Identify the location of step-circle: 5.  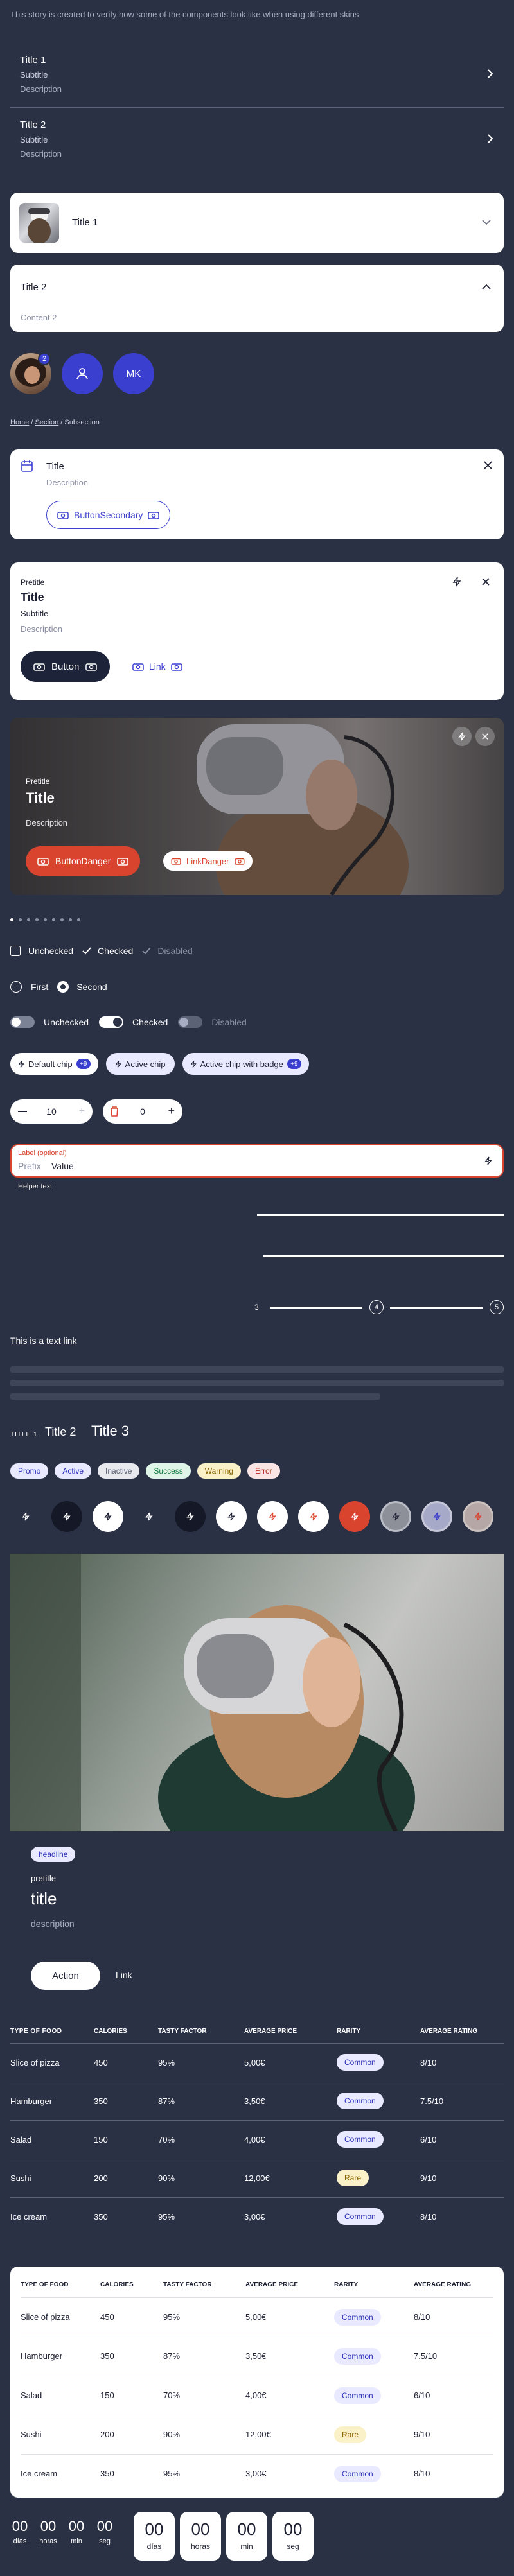
(497, 1307).